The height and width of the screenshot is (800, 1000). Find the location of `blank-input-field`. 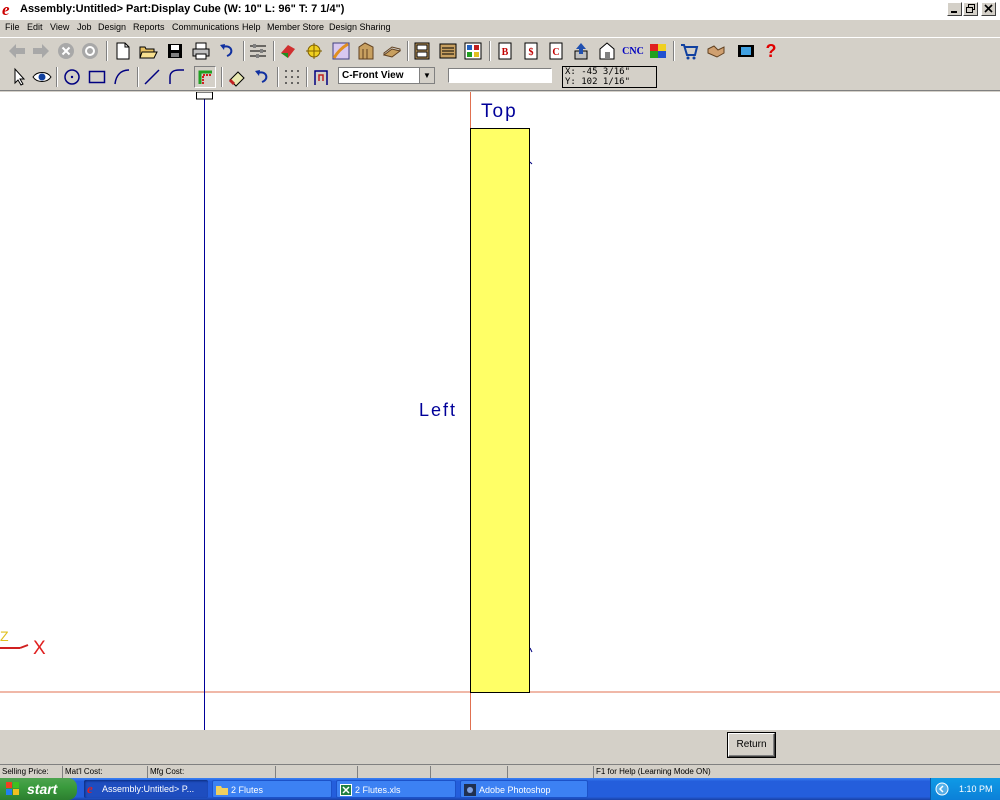

blank-input-field is located at coordinates (500, 75).